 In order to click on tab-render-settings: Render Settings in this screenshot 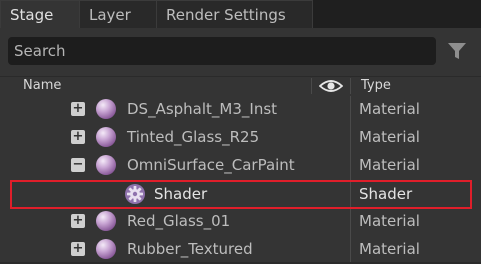, I will do `click(234, 14)`.